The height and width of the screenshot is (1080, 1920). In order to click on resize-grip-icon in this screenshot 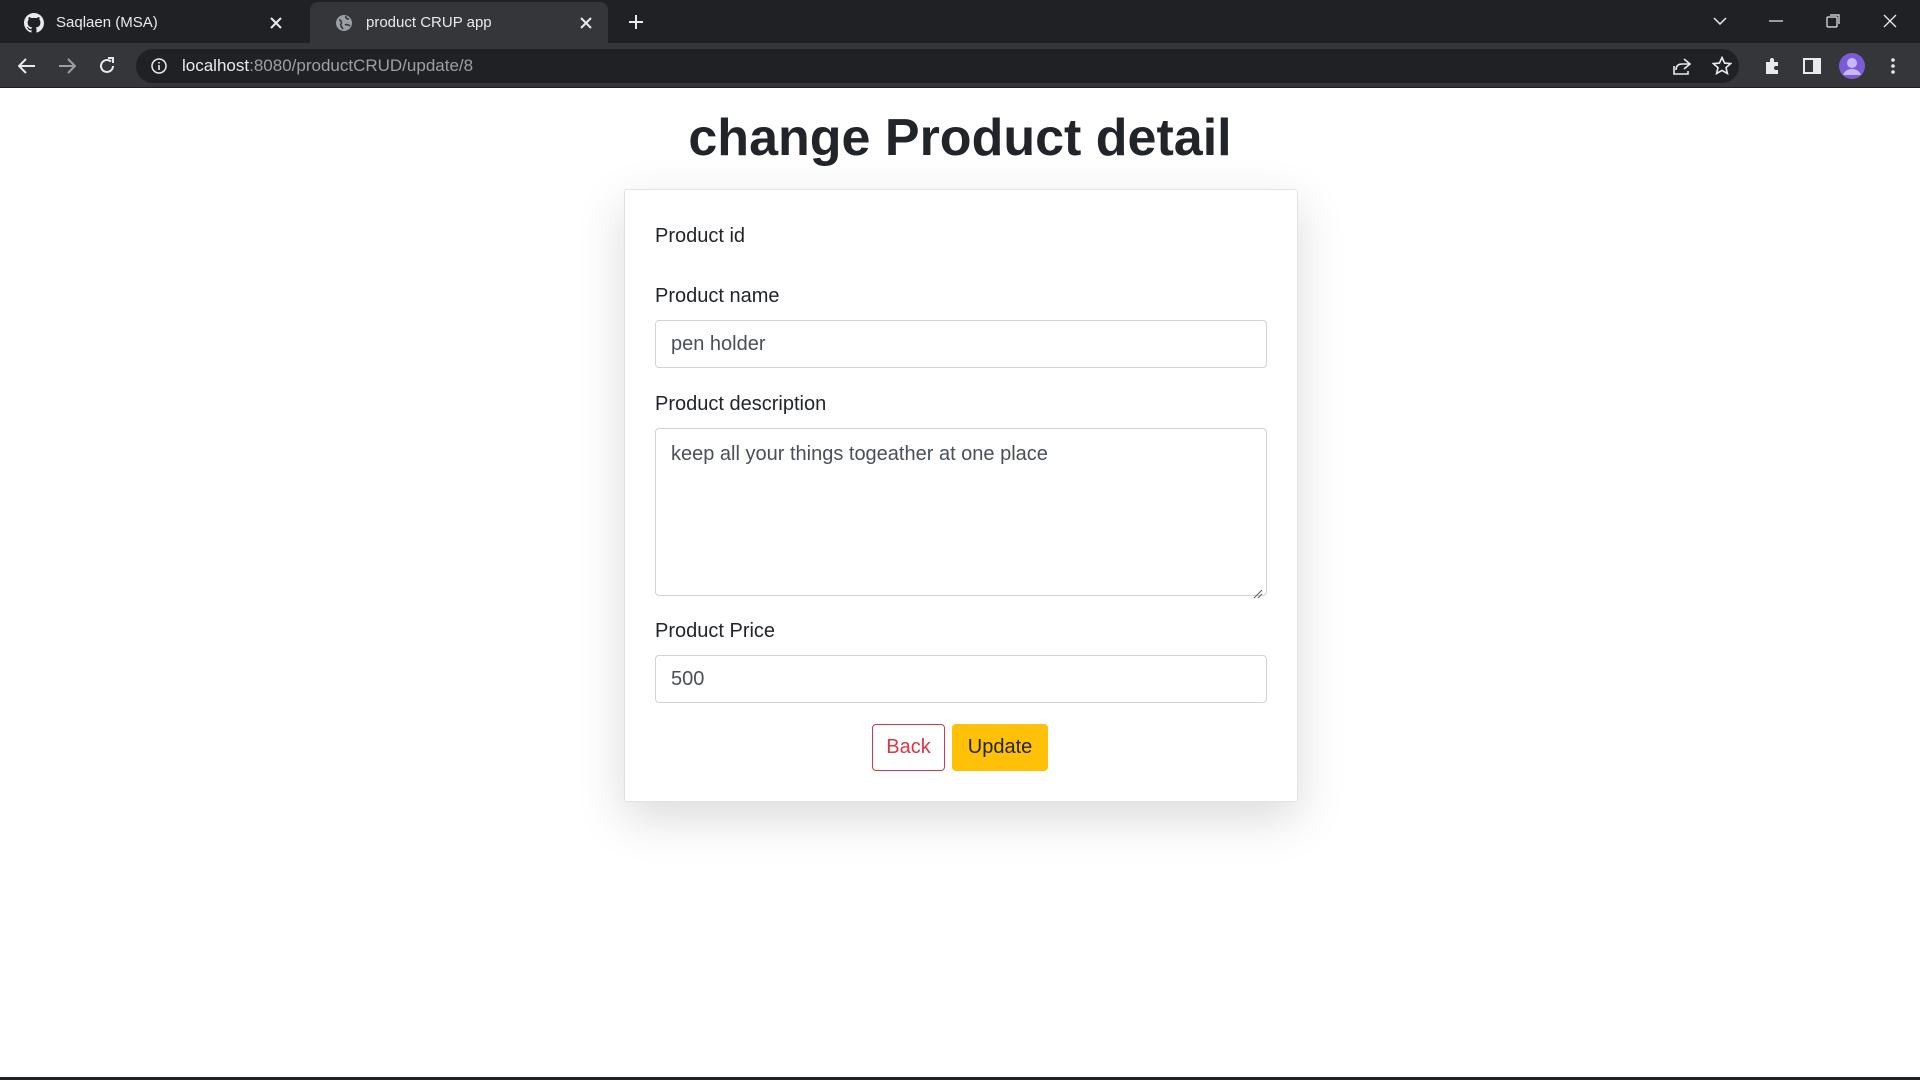, I will do `click(1258, 590)`.